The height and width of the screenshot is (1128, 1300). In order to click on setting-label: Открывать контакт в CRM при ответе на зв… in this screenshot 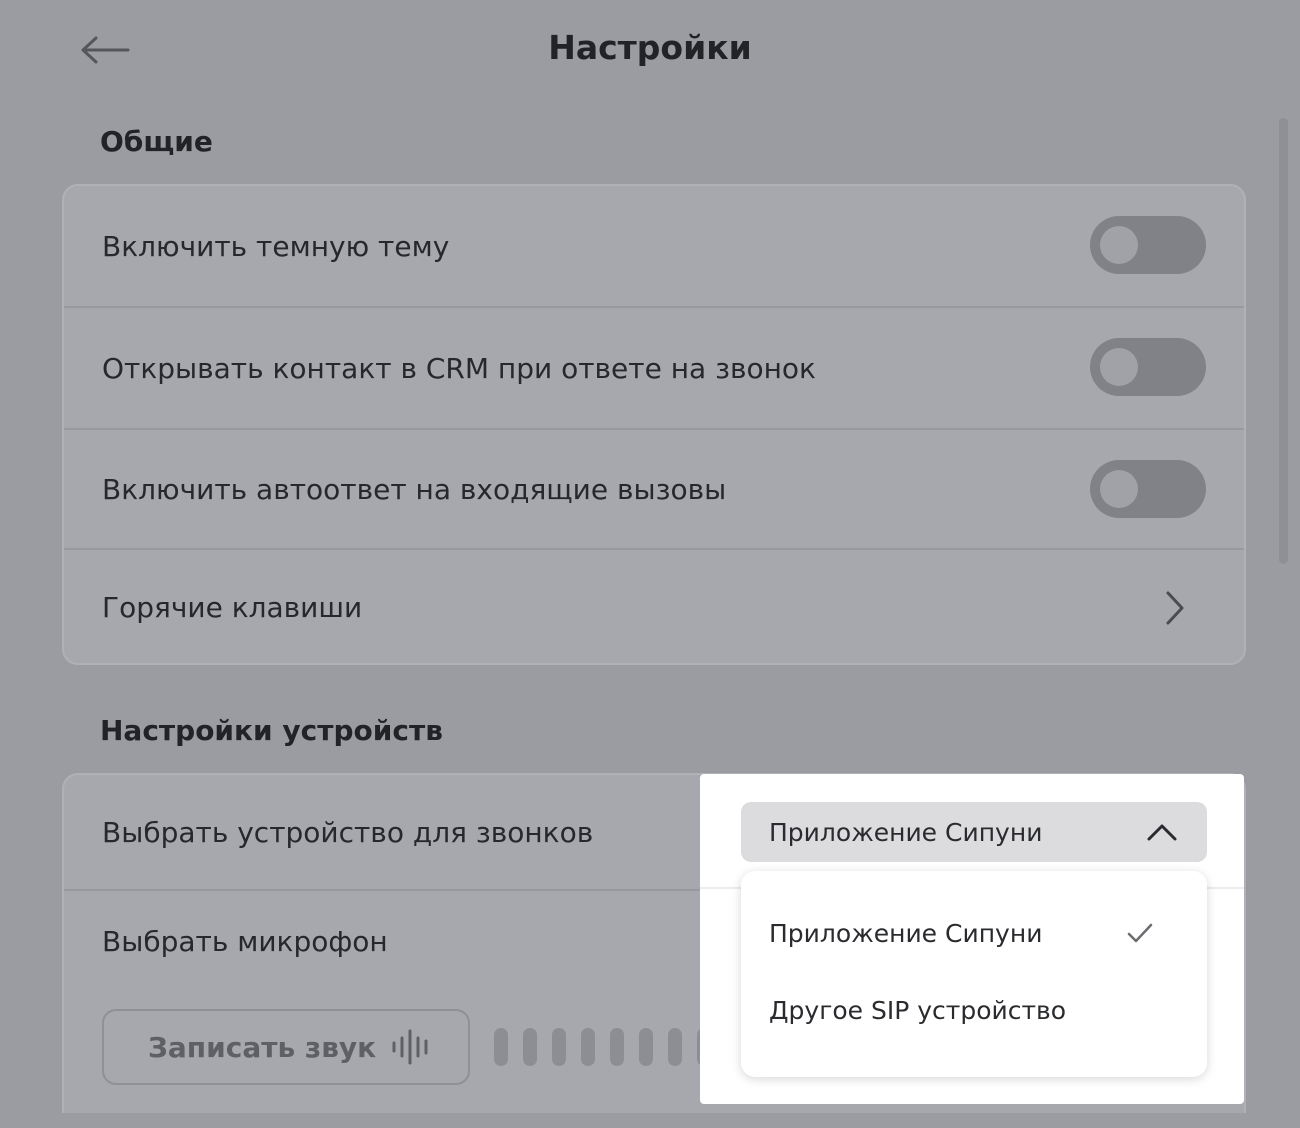, I will do `click(459, 368)`.